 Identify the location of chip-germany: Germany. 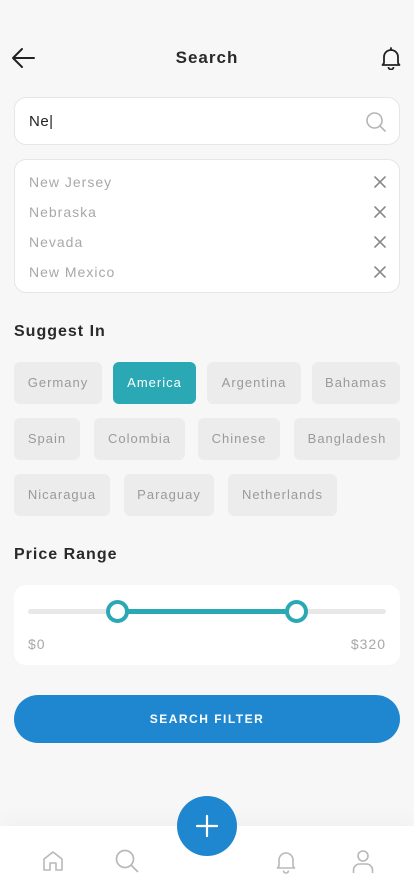
(58, 383).